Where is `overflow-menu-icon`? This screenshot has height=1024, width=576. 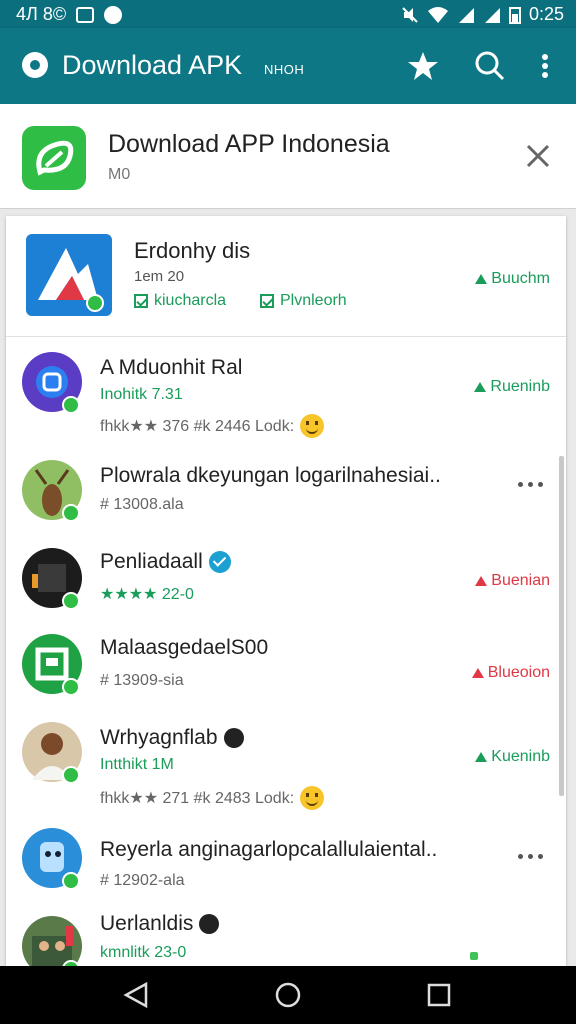
overflow-menu-icon is located at coordinates (545, 66).